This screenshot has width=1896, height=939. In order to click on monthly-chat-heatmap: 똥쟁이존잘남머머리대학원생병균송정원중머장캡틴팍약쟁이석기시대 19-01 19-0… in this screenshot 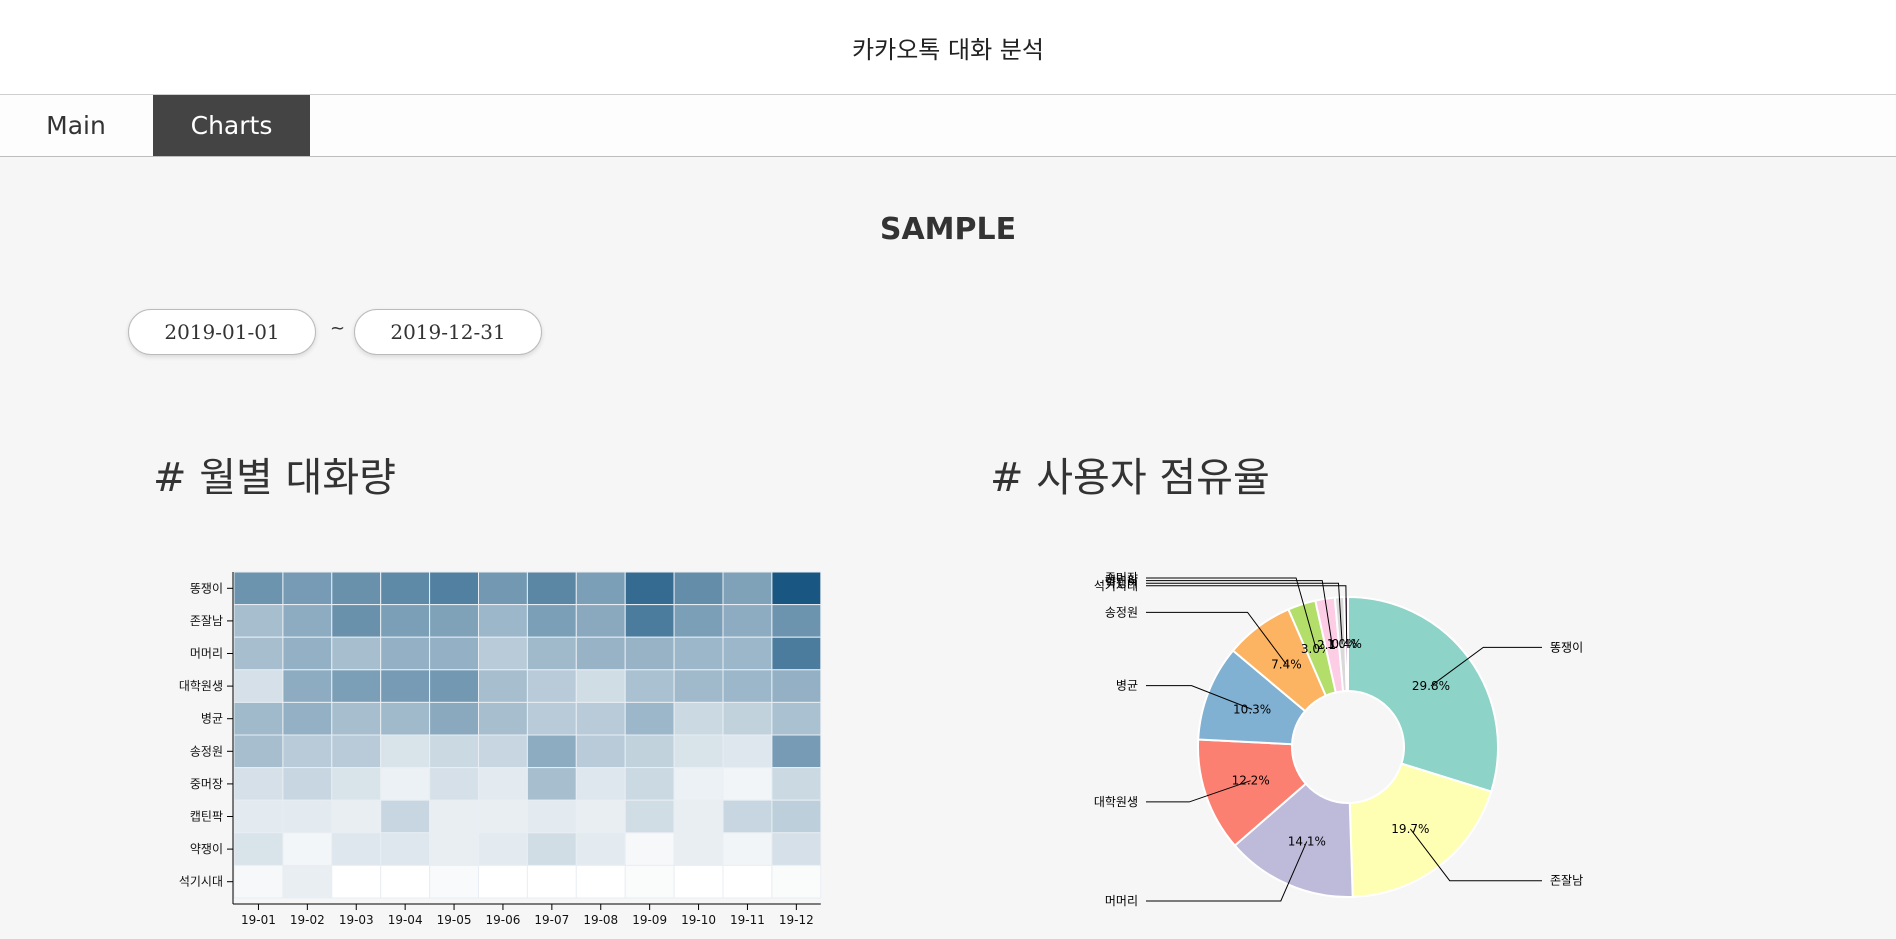, I will do `click(500, 749)`.